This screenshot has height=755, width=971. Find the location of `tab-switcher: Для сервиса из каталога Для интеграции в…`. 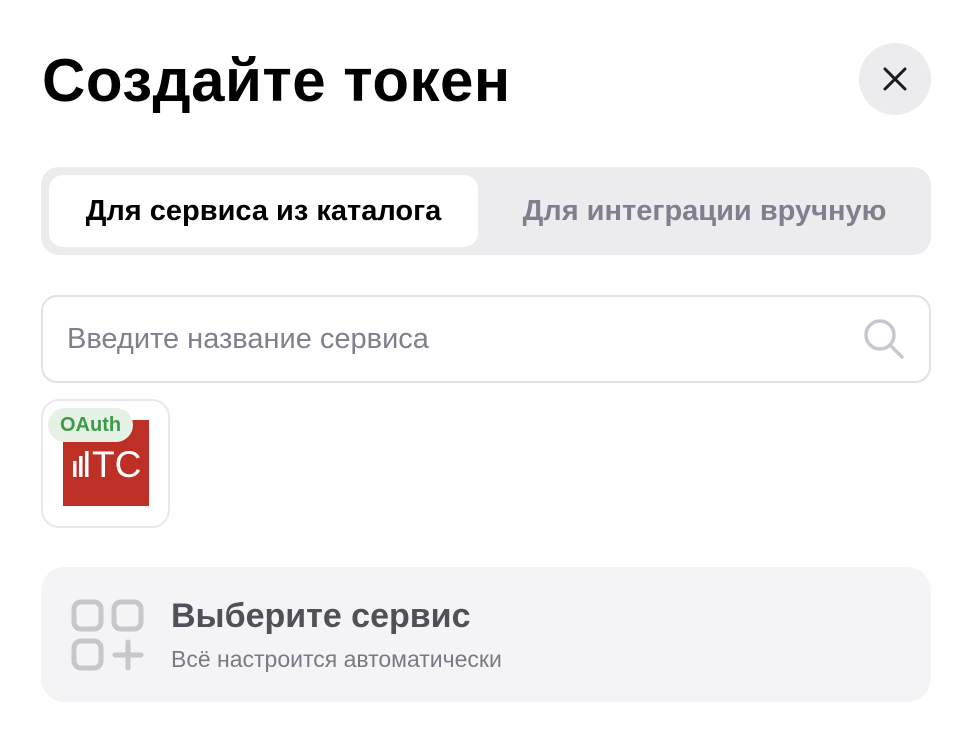

tab-switcher: Для сервиса из каталога Для интеграции в… is located at coordinates (486, 211).